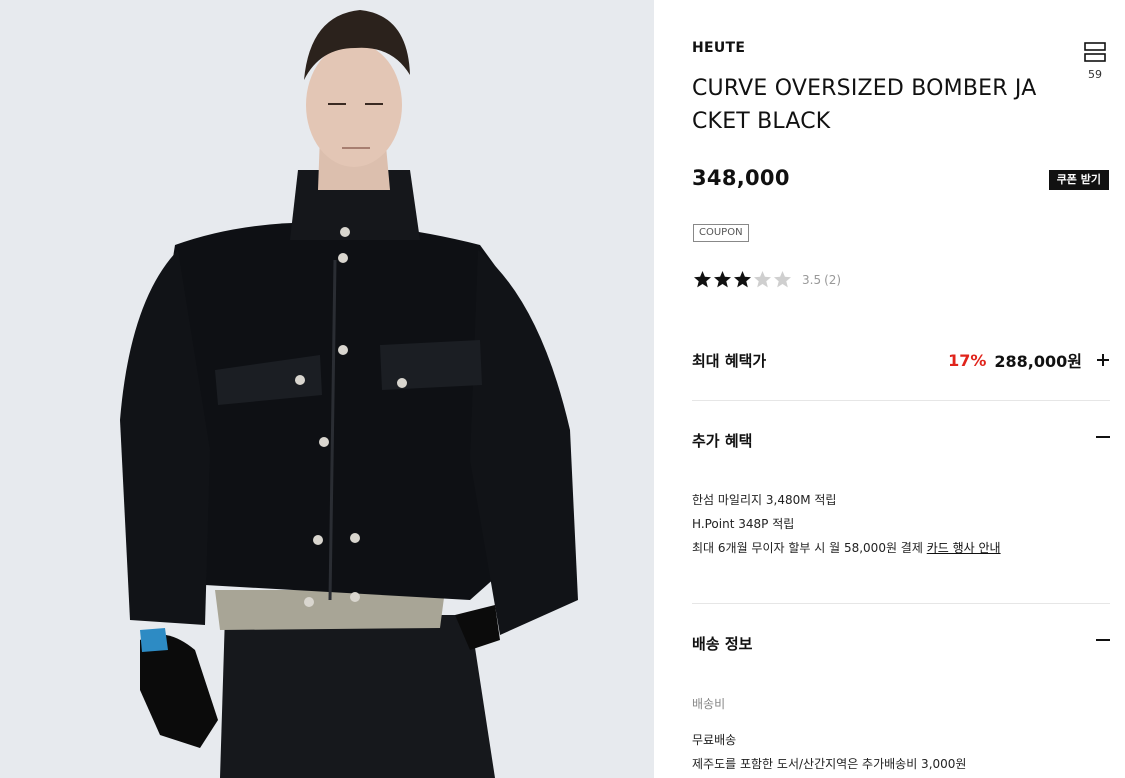  What do you see at coordinates (1038, 361) in the screenshot?
I see `benefit-price: 288,000원` at bounding box center [1038, 361].